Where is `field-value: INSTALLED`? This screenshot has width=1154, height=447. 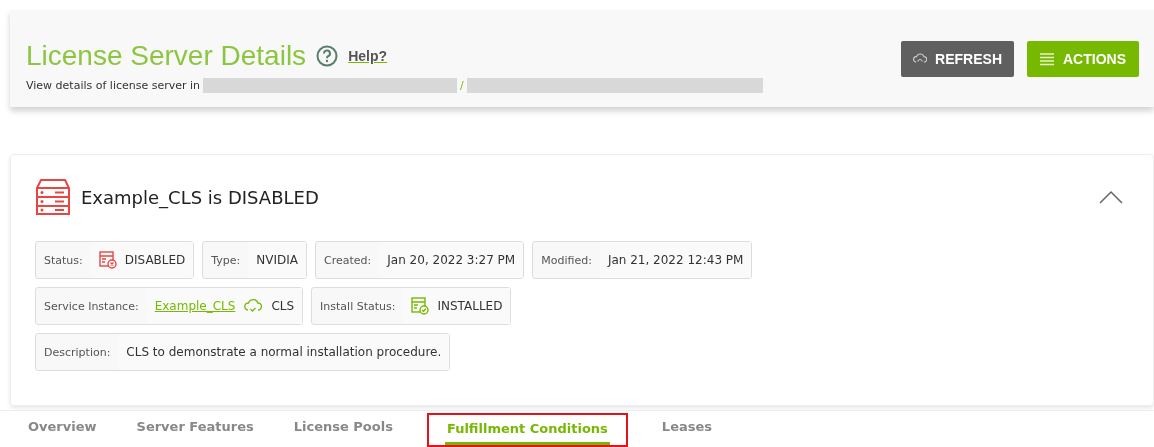 field-value: INSTALLED is located at coordinates (470, 306).